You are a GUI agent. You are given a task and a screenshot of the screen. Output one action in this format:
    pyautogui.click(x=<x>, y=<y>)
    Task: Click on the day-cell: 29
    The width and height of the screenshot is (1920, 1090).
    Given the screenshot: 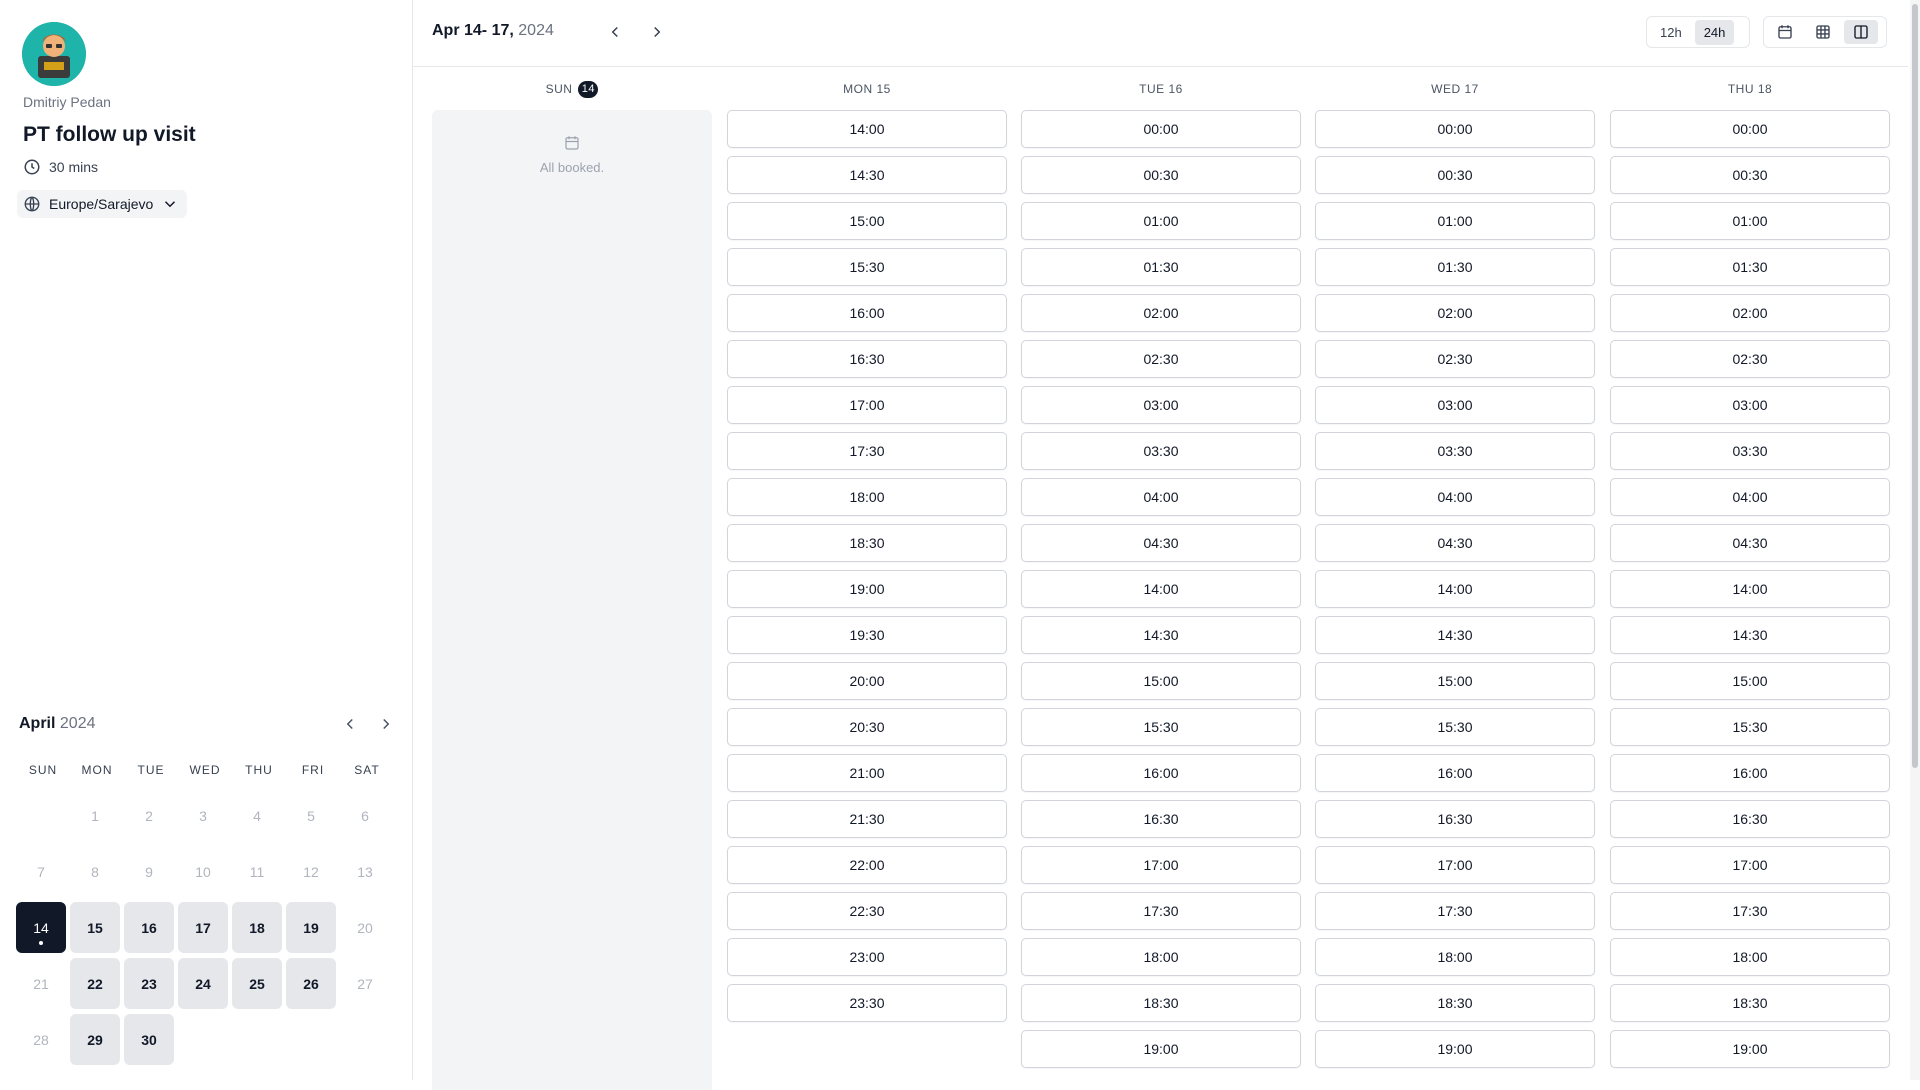 What is the action you would take?
    pyautogui.click(x=95, y=1039)
    